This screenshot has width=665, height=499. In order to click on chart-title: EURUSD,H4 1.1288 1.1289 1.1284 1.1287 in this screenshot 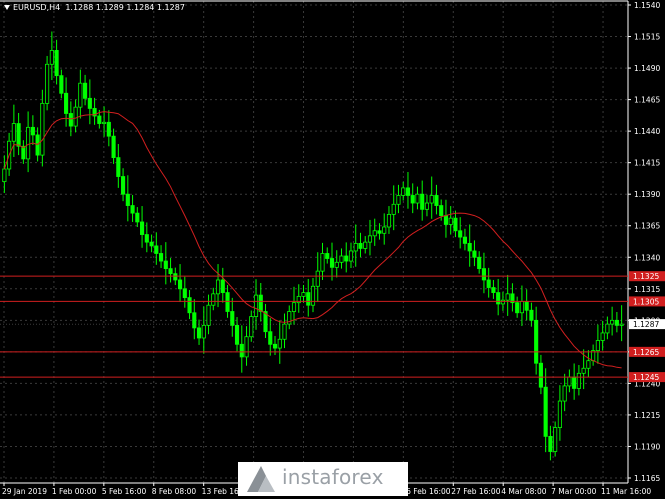, I will do `click(94, 7)`.